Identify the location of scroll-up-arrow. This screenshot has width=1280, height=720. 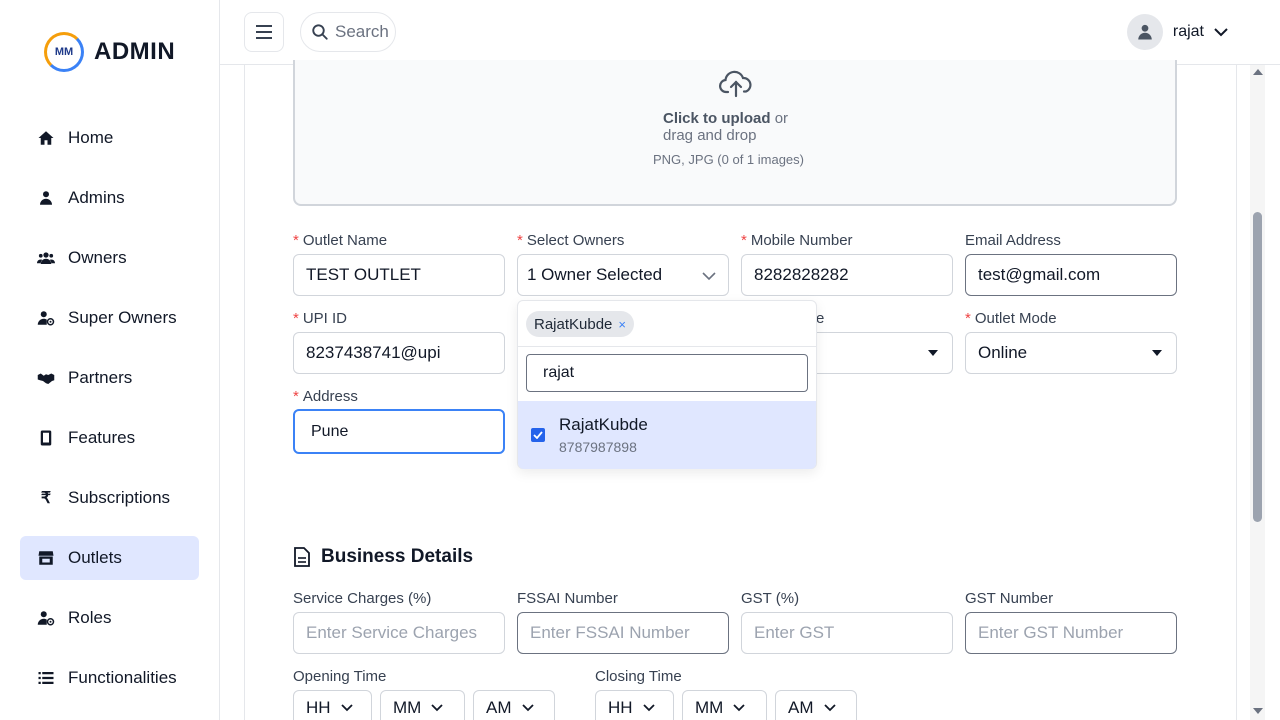
(1258, 72).